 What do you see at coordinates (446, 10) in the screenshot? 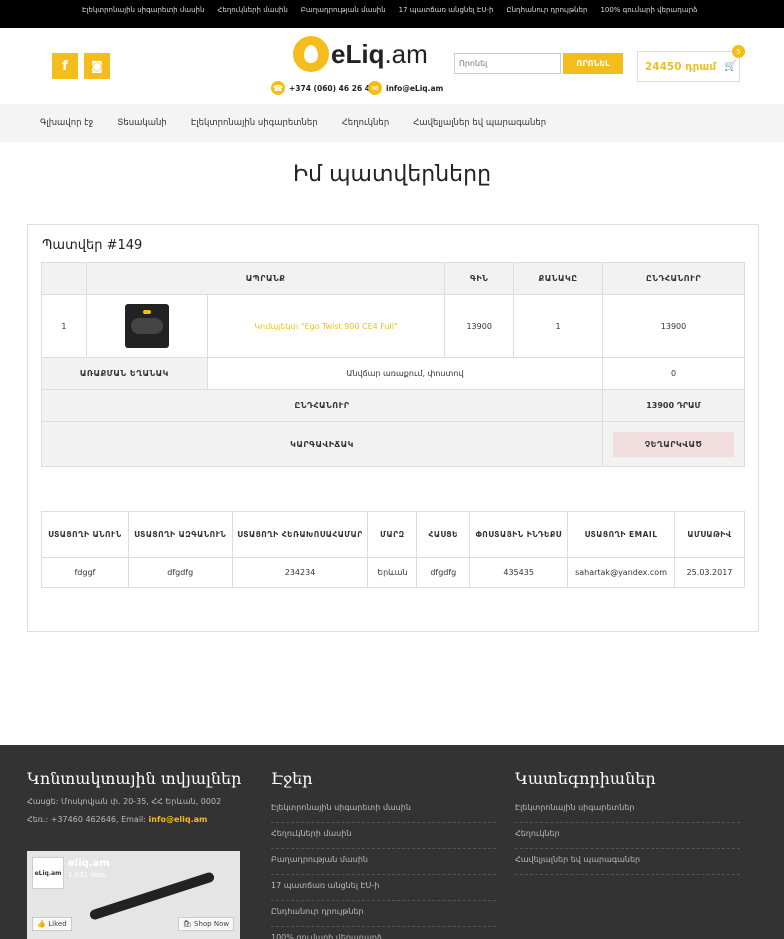
I see `top-link: 17 պատճառ անցնել ԷՍ-ի` at bounding box center [446, 10].